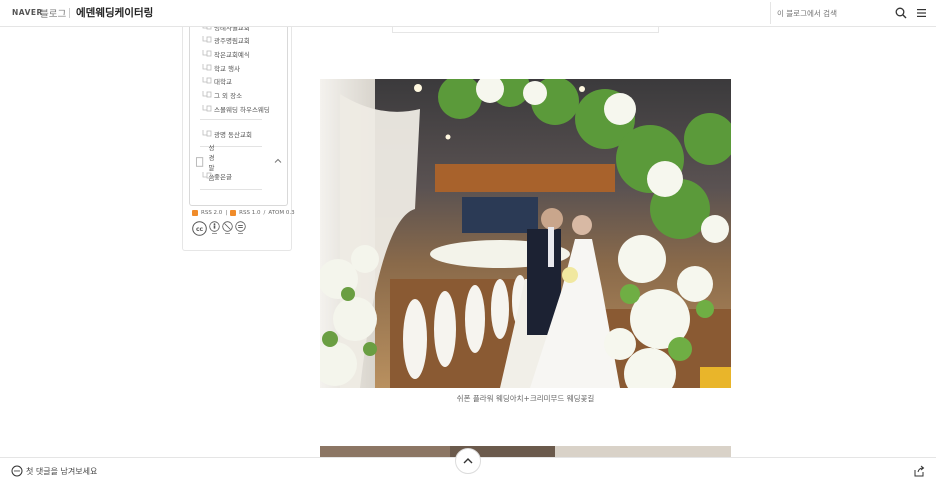 This screenshot has height=483, width=936. I want to click on svg-text: cc, so click(200, 229).